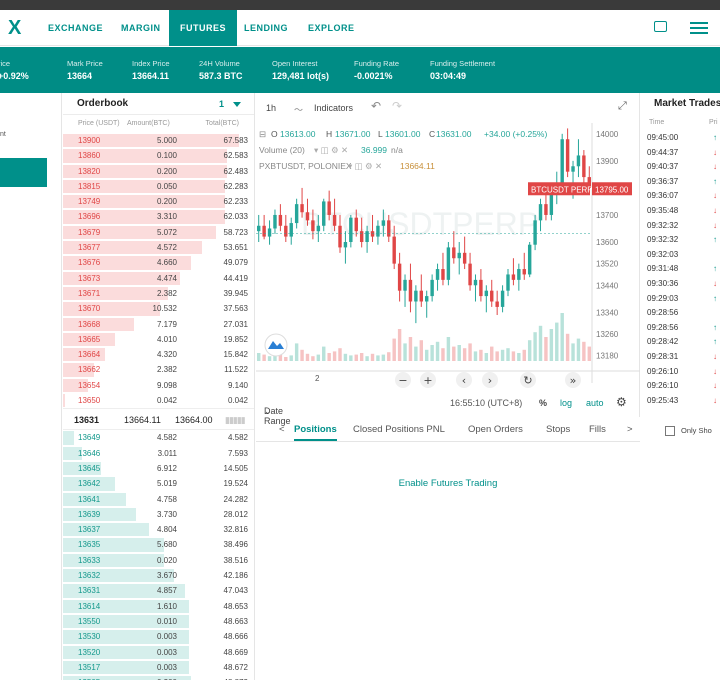 This screenshot has height=680, width=720. I want to click on order-price: 13650, so click(89, 401).